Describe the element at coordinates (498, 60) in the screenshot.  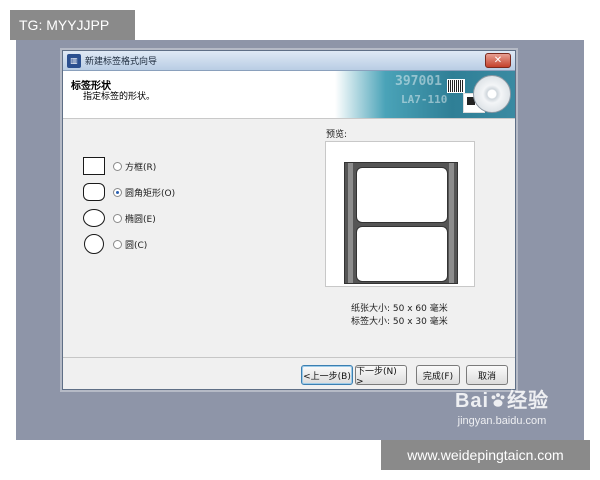
I see `close-button: ✕` at that location.